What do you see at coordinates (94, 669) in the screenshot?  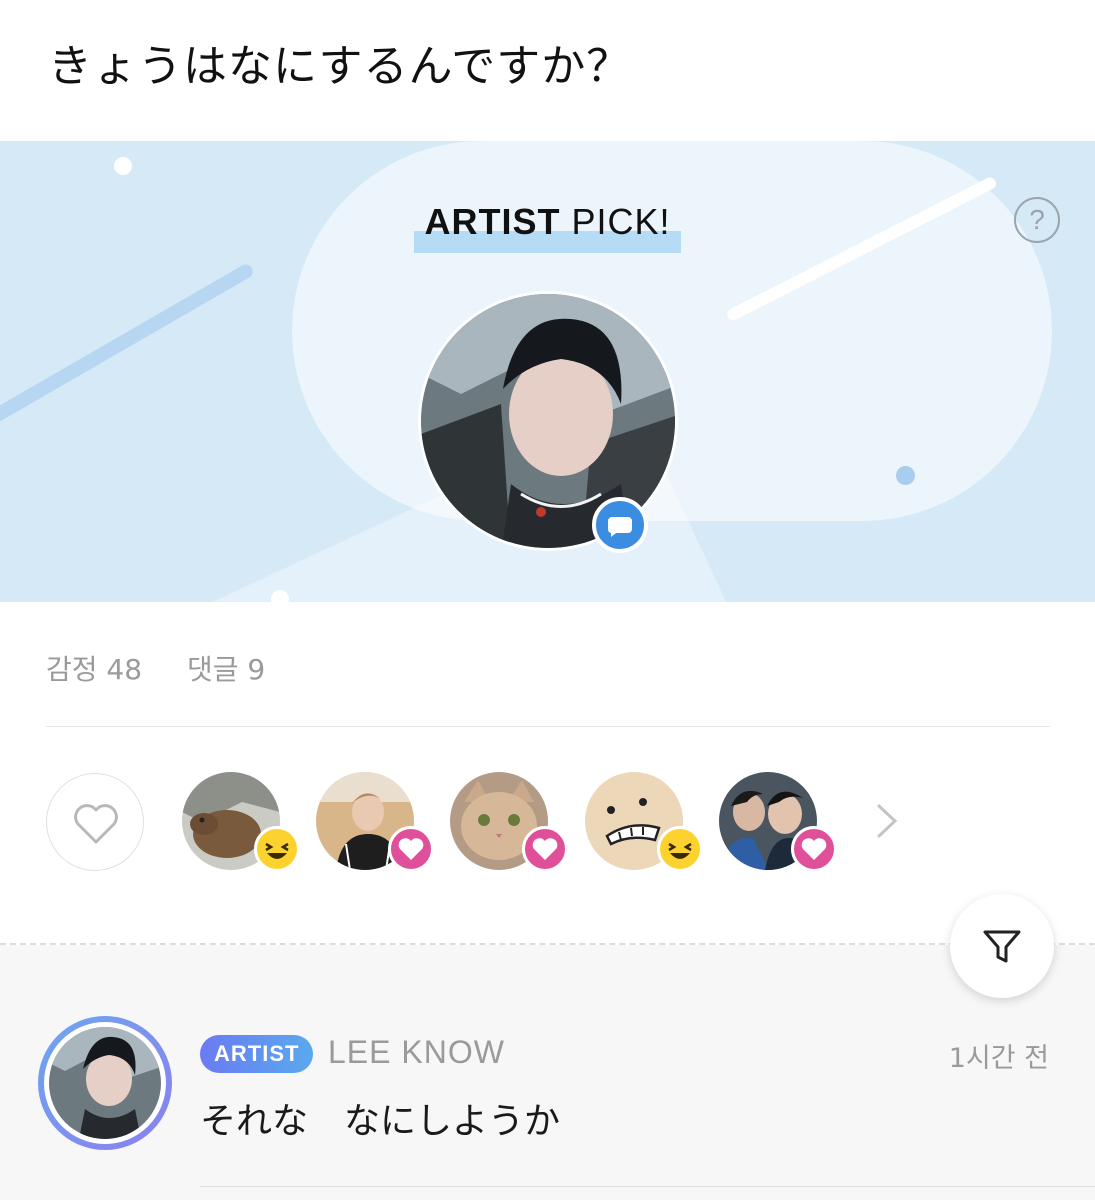 I see `emotion-count: 감정 48` at bounding box center [94, 669].